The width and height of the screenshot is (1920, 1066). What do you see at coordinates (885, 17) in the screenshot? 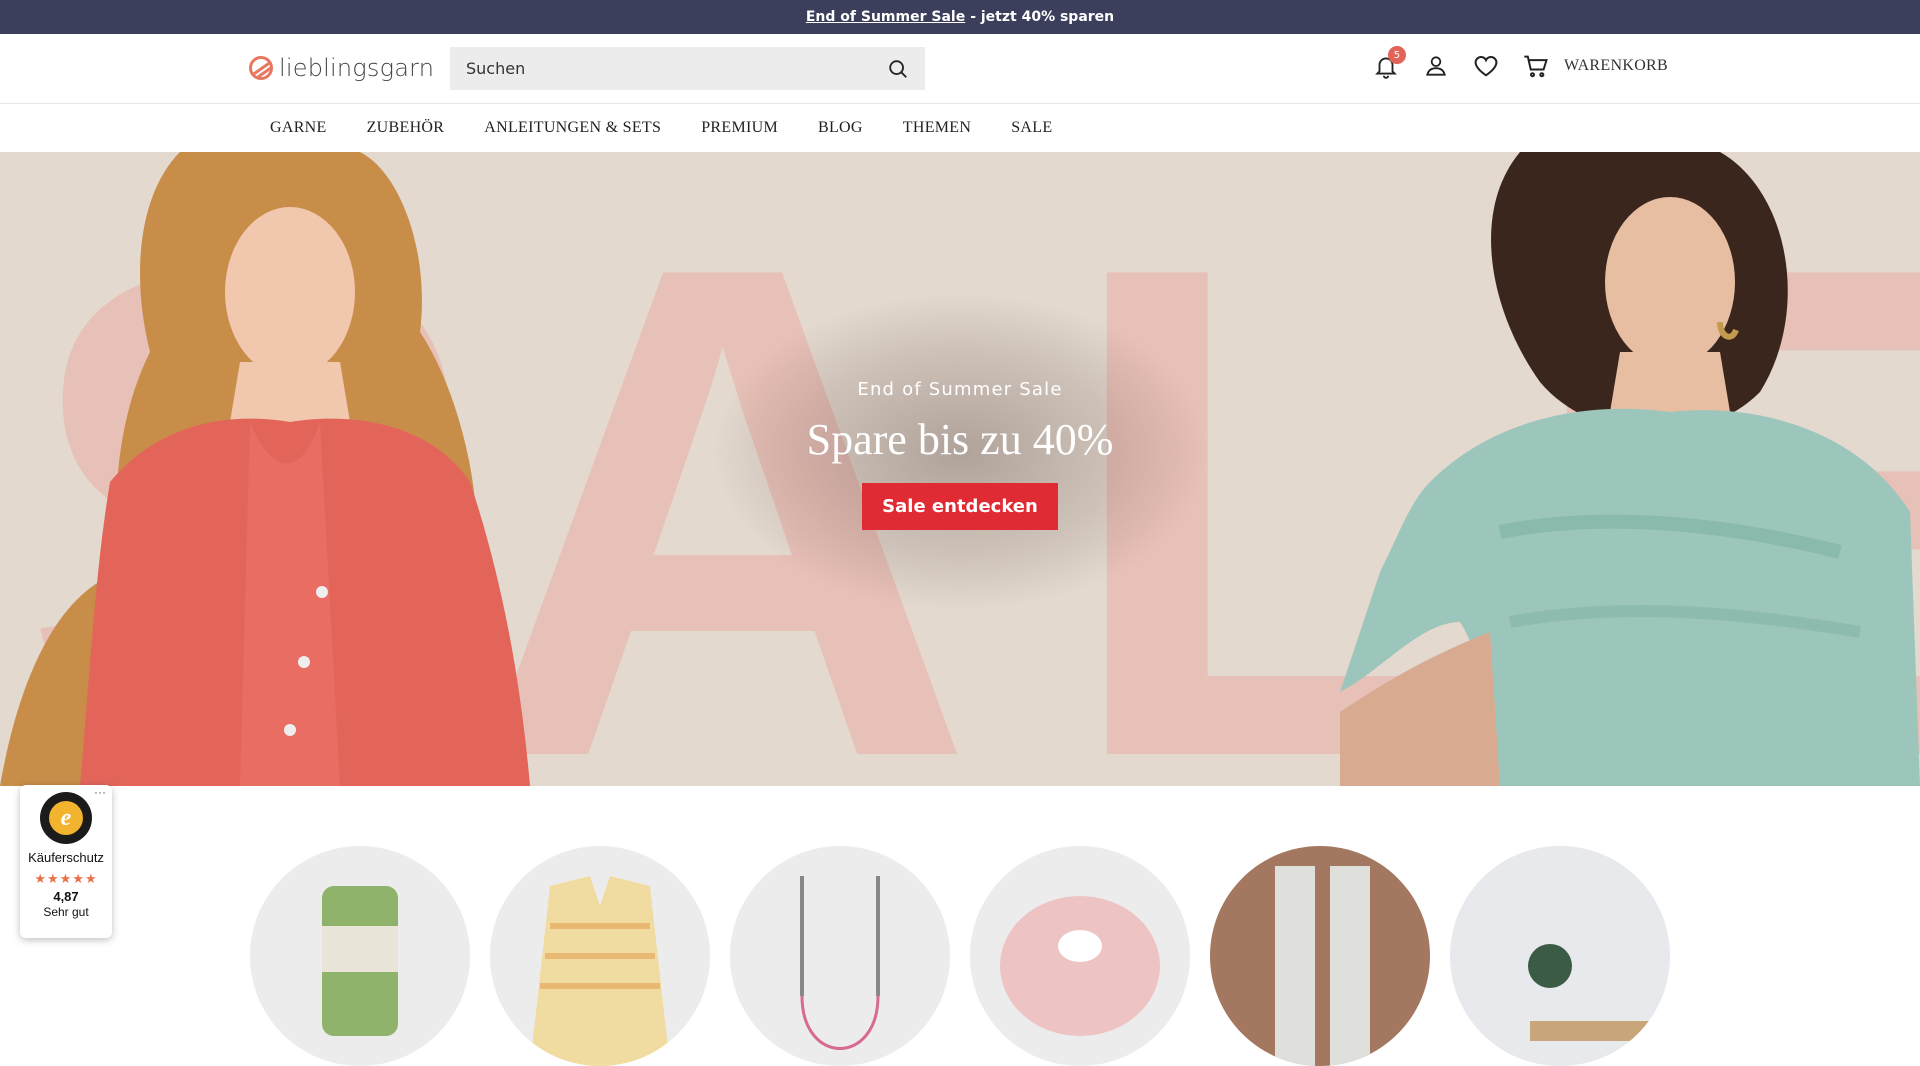
I see `announcement-link: End of Summer Sale` at bounding box center [885, 17].